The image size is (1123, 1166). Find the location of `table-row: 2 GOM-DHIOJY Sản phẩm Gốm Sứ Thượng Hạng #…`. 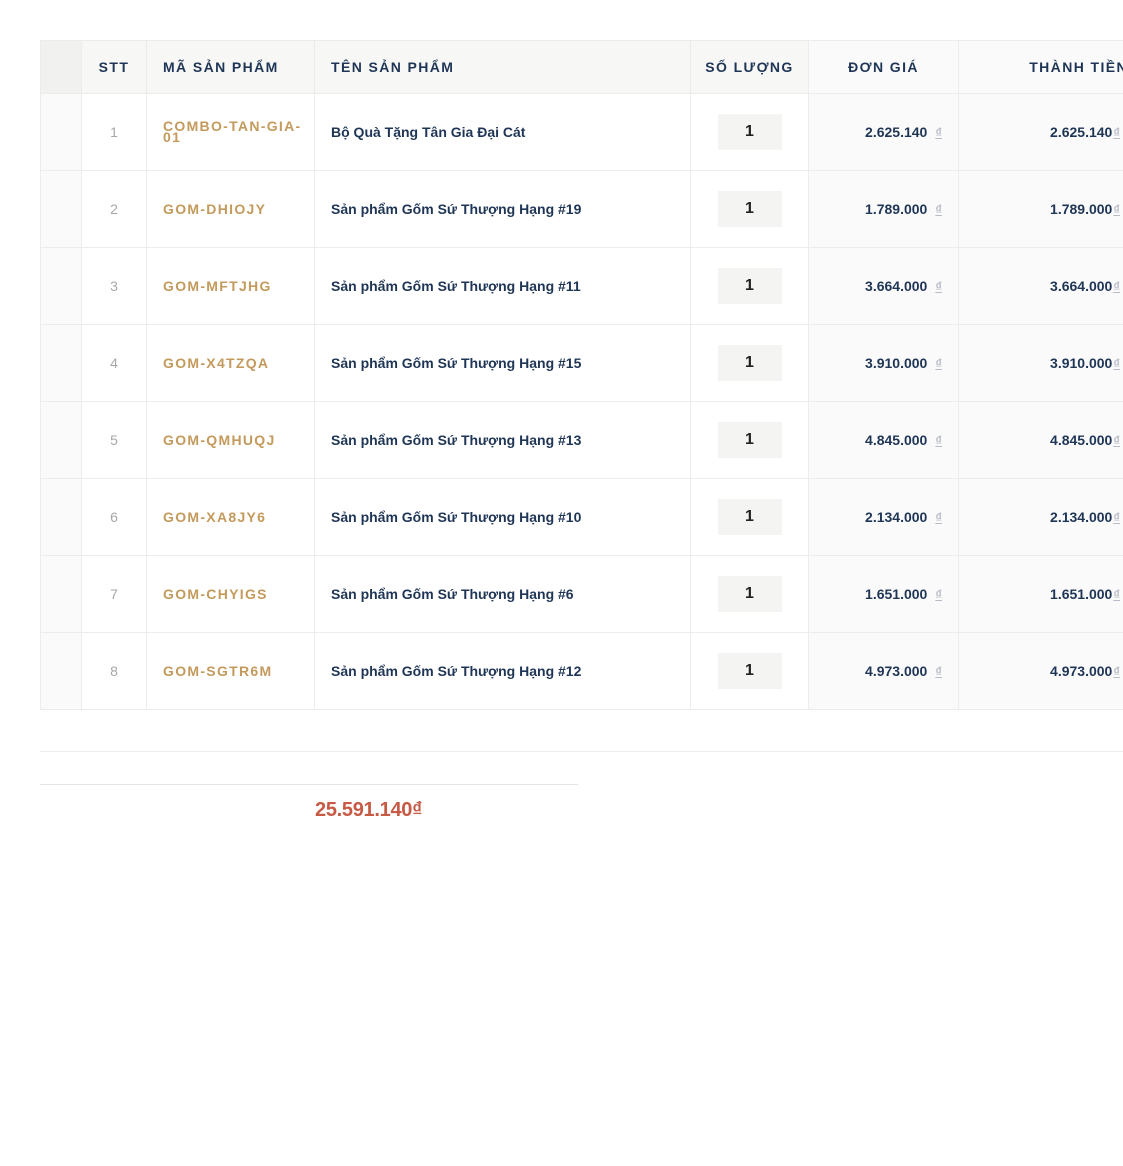

table-row: 2 GOM-DHIOJY Sản phẩm Gốm Sứ Thượng Hạng #… is located at coordinates (581, 209).